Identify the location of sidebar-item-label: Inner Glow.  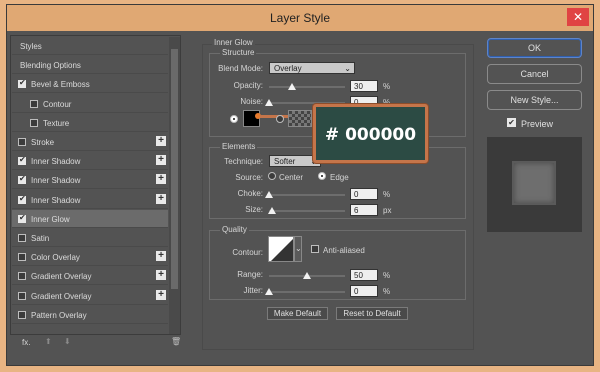
(50, 219).